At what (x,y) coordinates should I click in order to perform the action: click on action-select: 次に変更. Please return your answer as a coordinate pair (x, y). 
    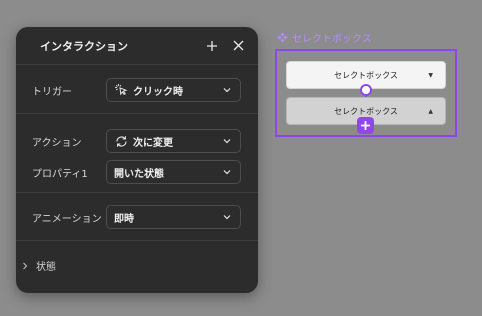
    Looking at the image, I should click on (173, 141).